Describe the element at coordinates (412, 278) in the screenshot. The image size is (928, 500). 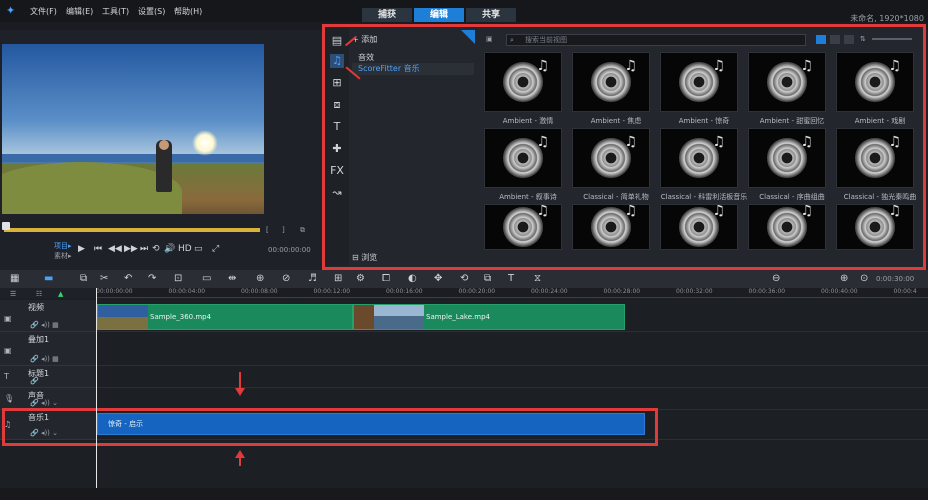
I see `color-icon: ◐` at that location.